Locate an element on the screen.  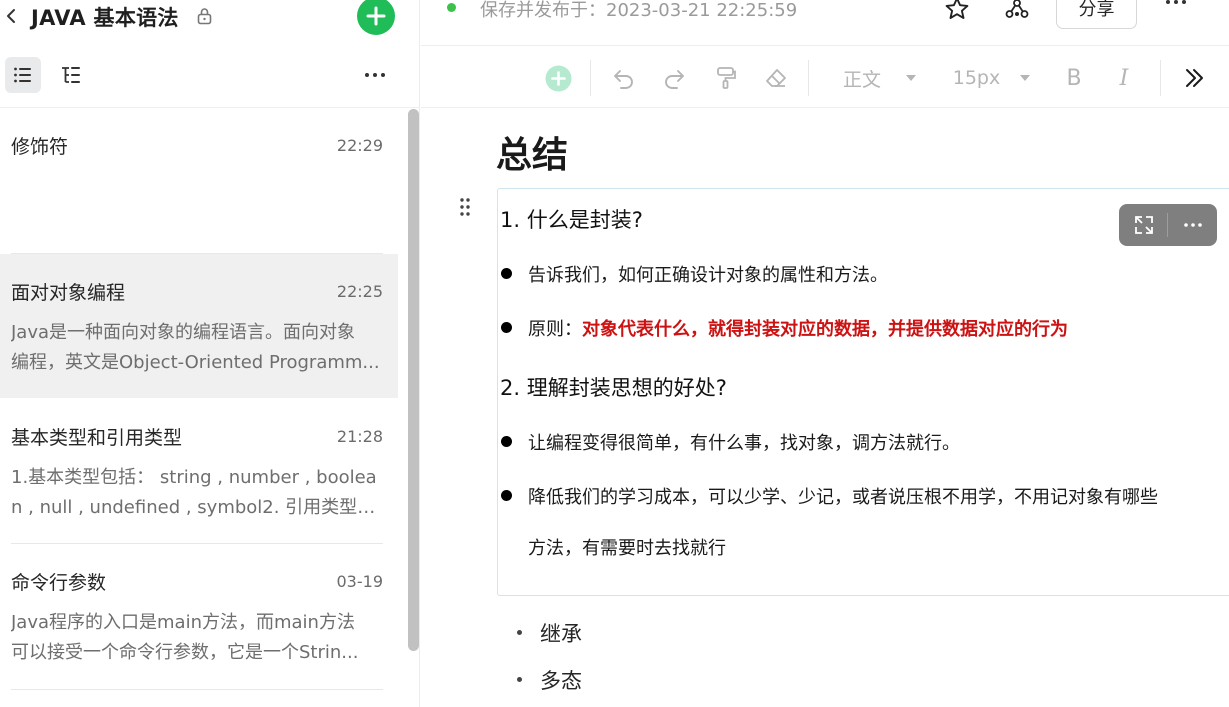
paragraph-style-select: 正文 is located at coordinates (880, 78).